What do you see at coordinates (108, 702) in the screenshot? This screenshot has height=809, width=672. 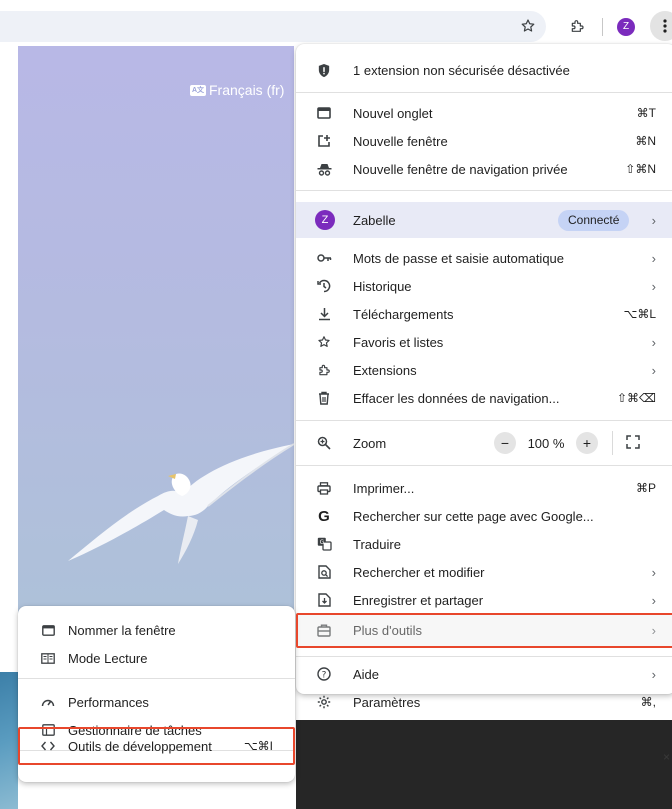 I see `performance-label: Performances` at bounding box center [108, 702].